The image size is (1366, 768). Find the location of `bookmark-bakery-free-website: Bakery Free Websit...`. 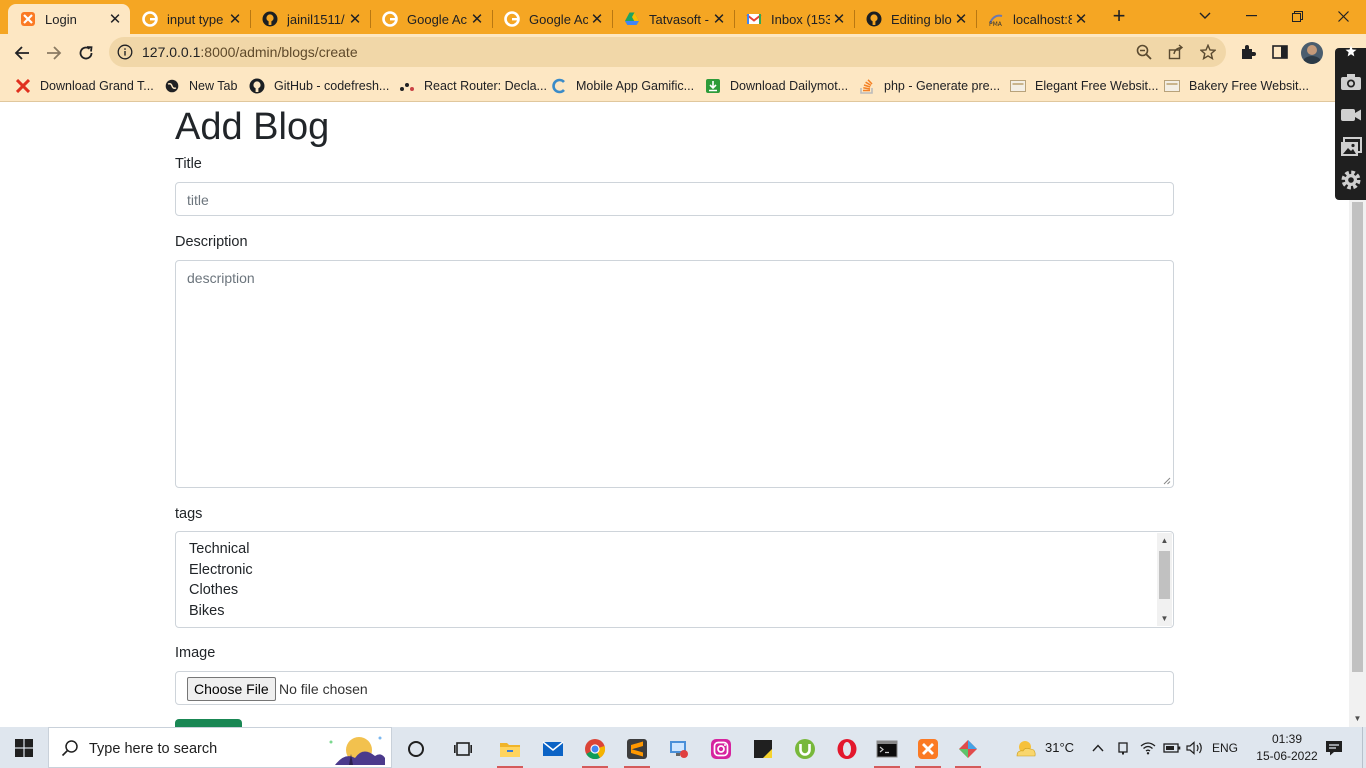

bookmark-bakery-free-website: Bakery Free Websit... is located at coordinates (1236, 86).